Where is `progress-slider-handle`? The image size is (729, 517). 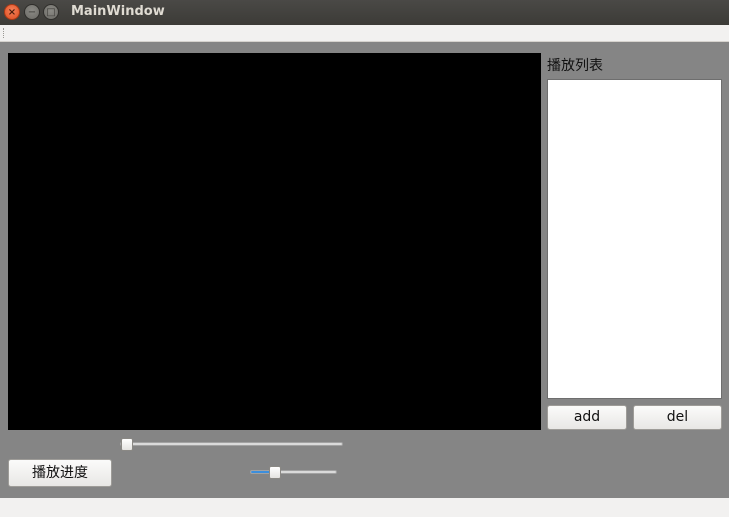
progress-slider-handle is located at coordinates (127, 444).